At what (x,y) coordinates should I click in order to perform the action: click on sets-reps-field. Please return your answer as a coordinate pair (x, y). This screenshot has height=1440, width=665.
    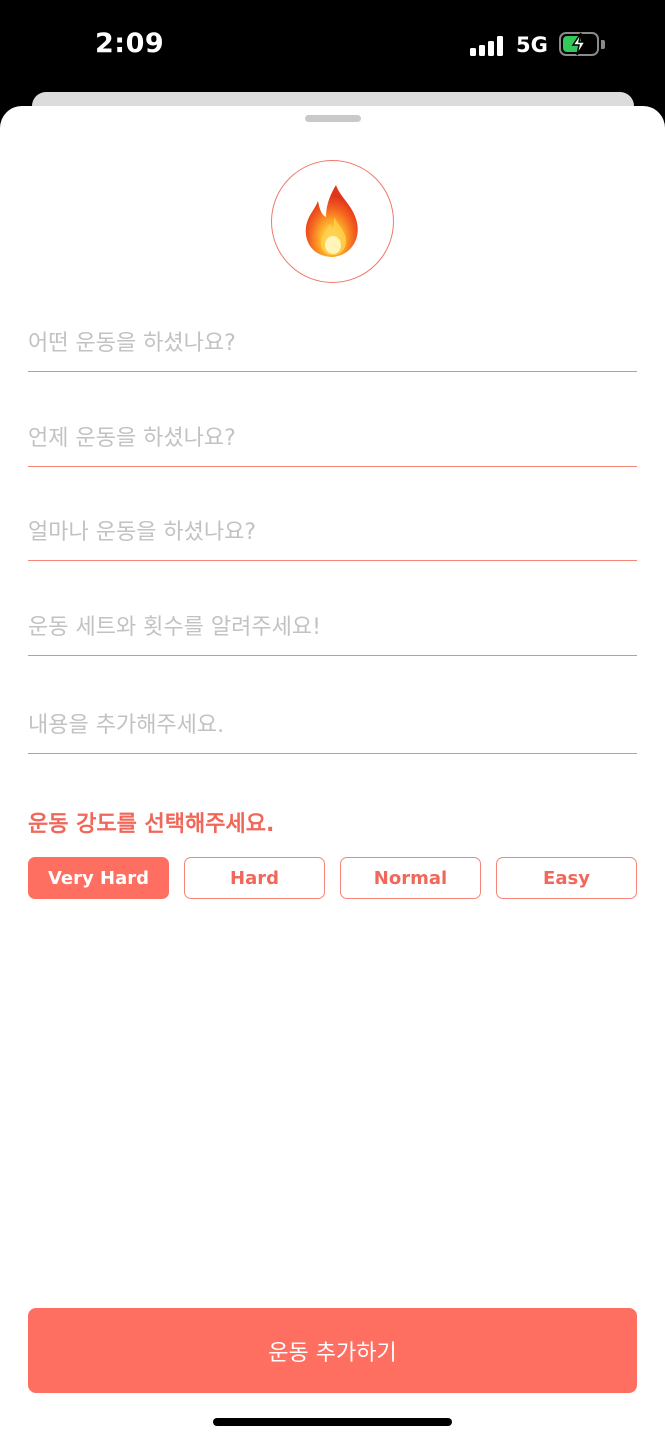
    Looking at the image, I should click on (332, 626).